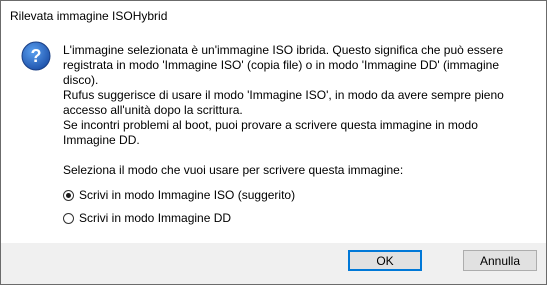 The height and width of the screenshot is (285, 547). What do you see at coordinates (273, 16) in the screenshot?
I see `title-bar: Rilevata immagine ISOHybrid` at bounding box center [273, 16].